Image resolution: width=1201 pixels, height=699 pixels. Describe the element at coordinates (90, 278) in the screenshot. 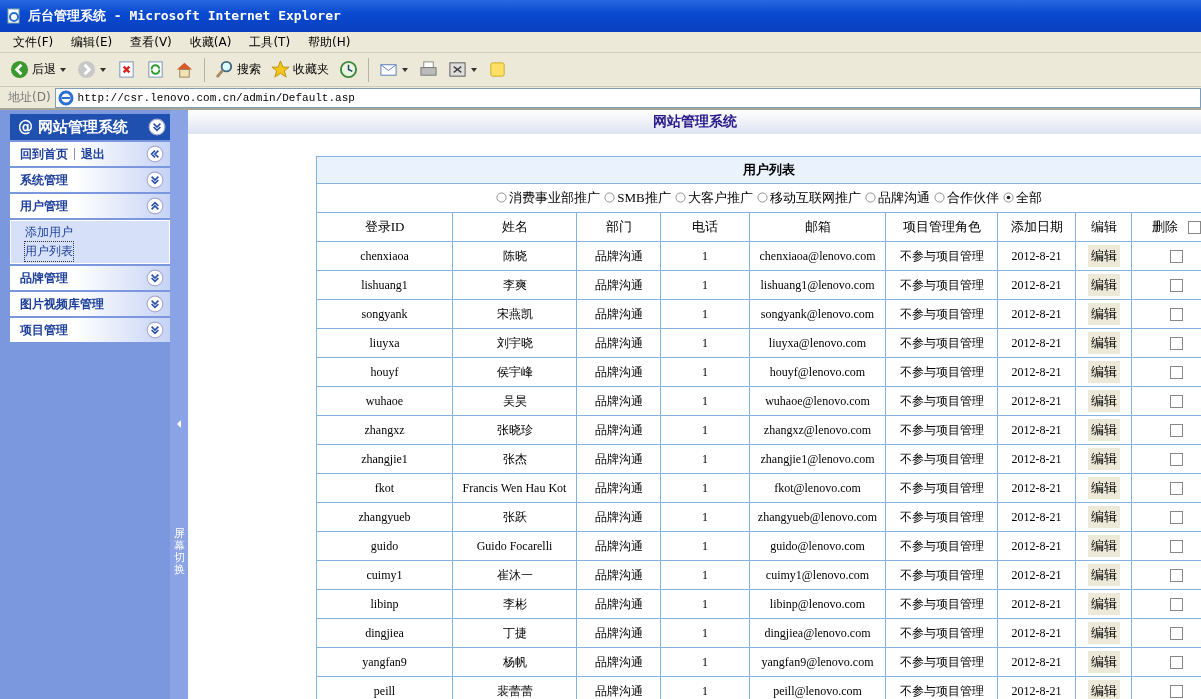

I see `sidebar-group-header: 品牌管理` at that location.